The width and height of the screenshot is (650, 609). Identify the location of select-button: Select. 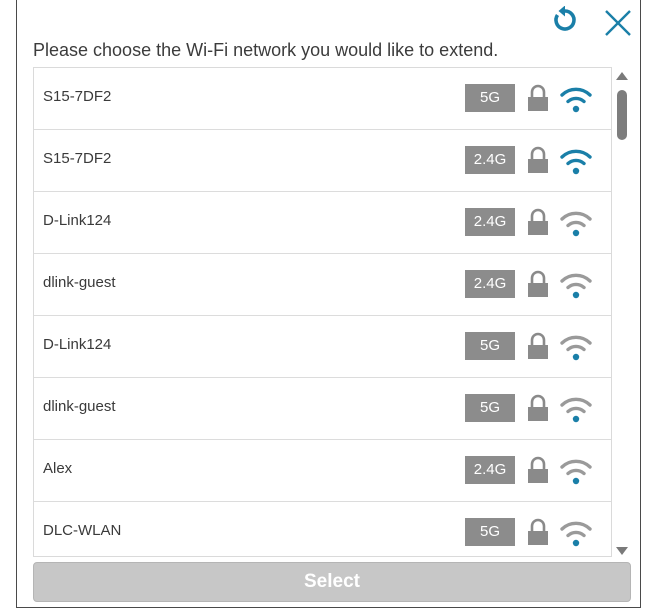
(332, 582).